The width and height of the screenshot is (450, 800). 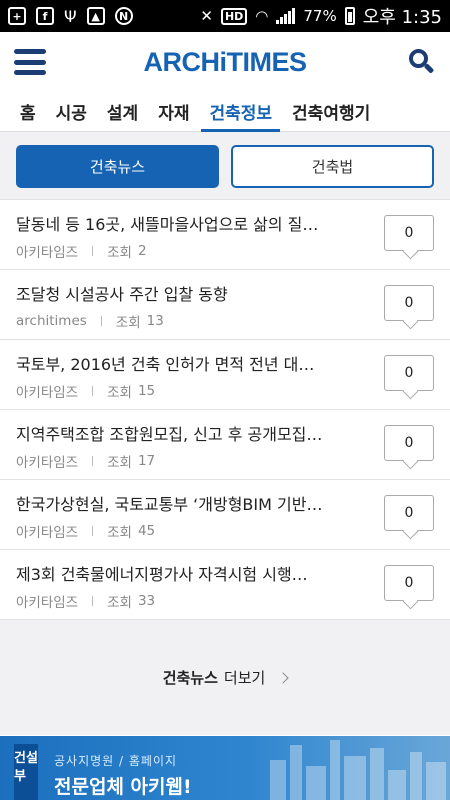 I want to click on views-count: 13, so click(x=155, y=321).